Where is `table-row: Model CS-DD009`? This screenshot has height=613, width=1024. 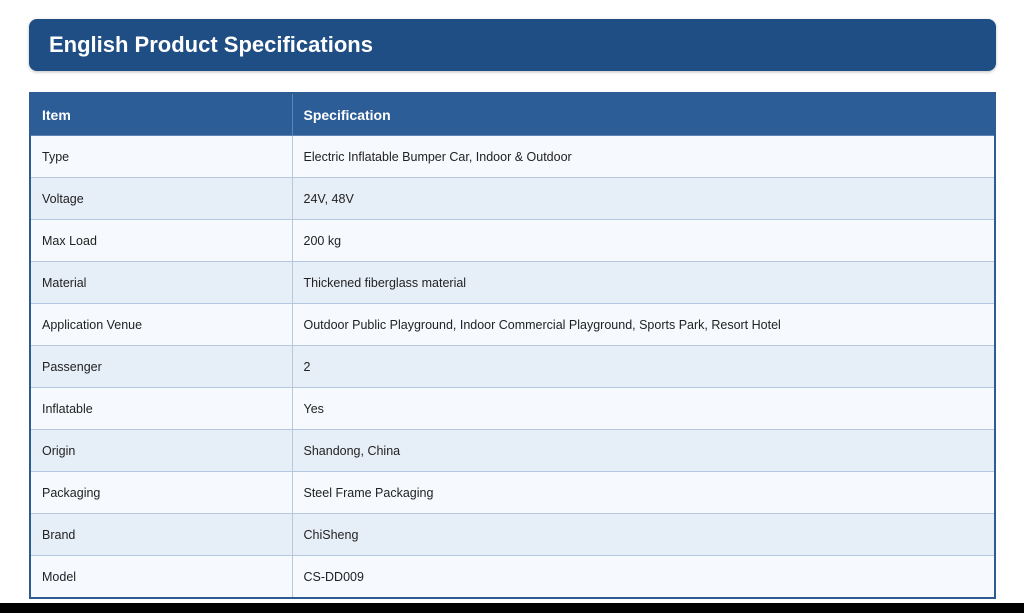
table-row: Model CS-DD009 is located at coordinates (512, 577).